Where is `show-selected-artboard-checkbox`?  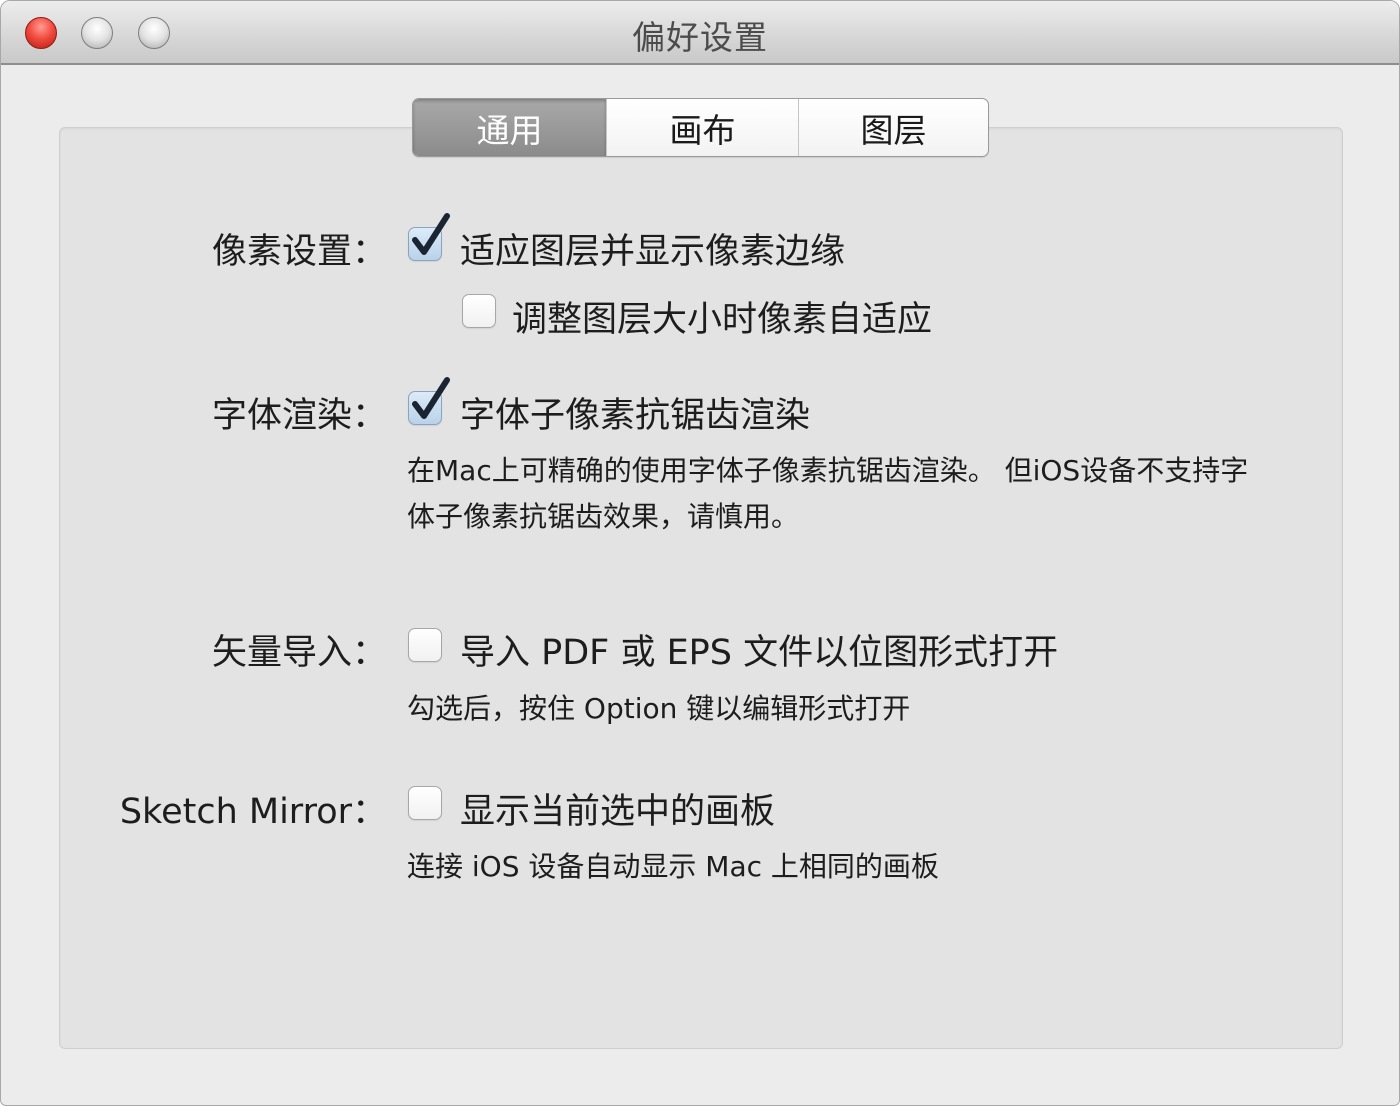
show-selected-artboard-checkbox is located at coordinates (425, 803).